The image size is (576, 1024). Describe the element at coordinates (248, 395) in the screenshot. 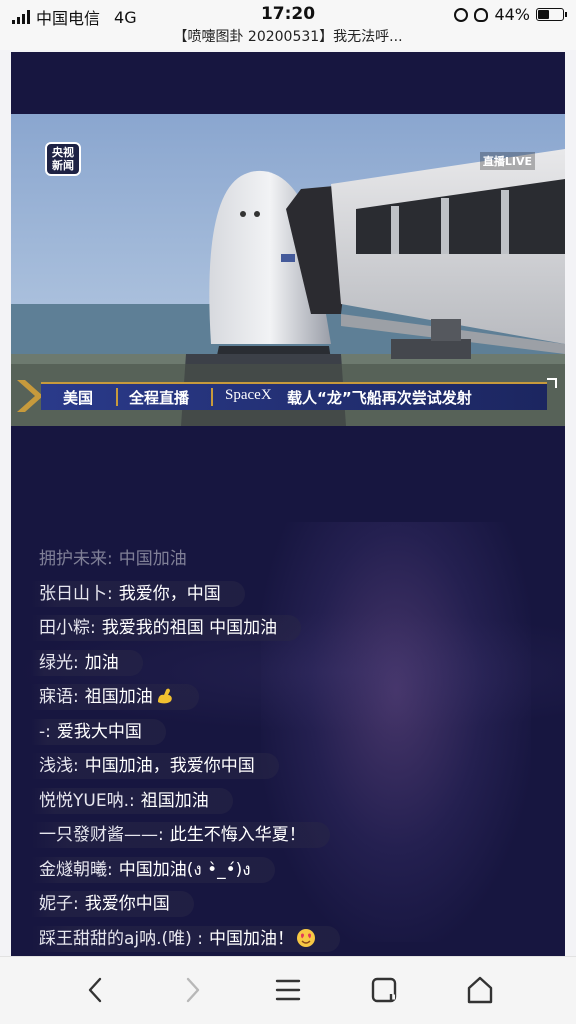

I see `banner-brand: SpaceX` at that location.